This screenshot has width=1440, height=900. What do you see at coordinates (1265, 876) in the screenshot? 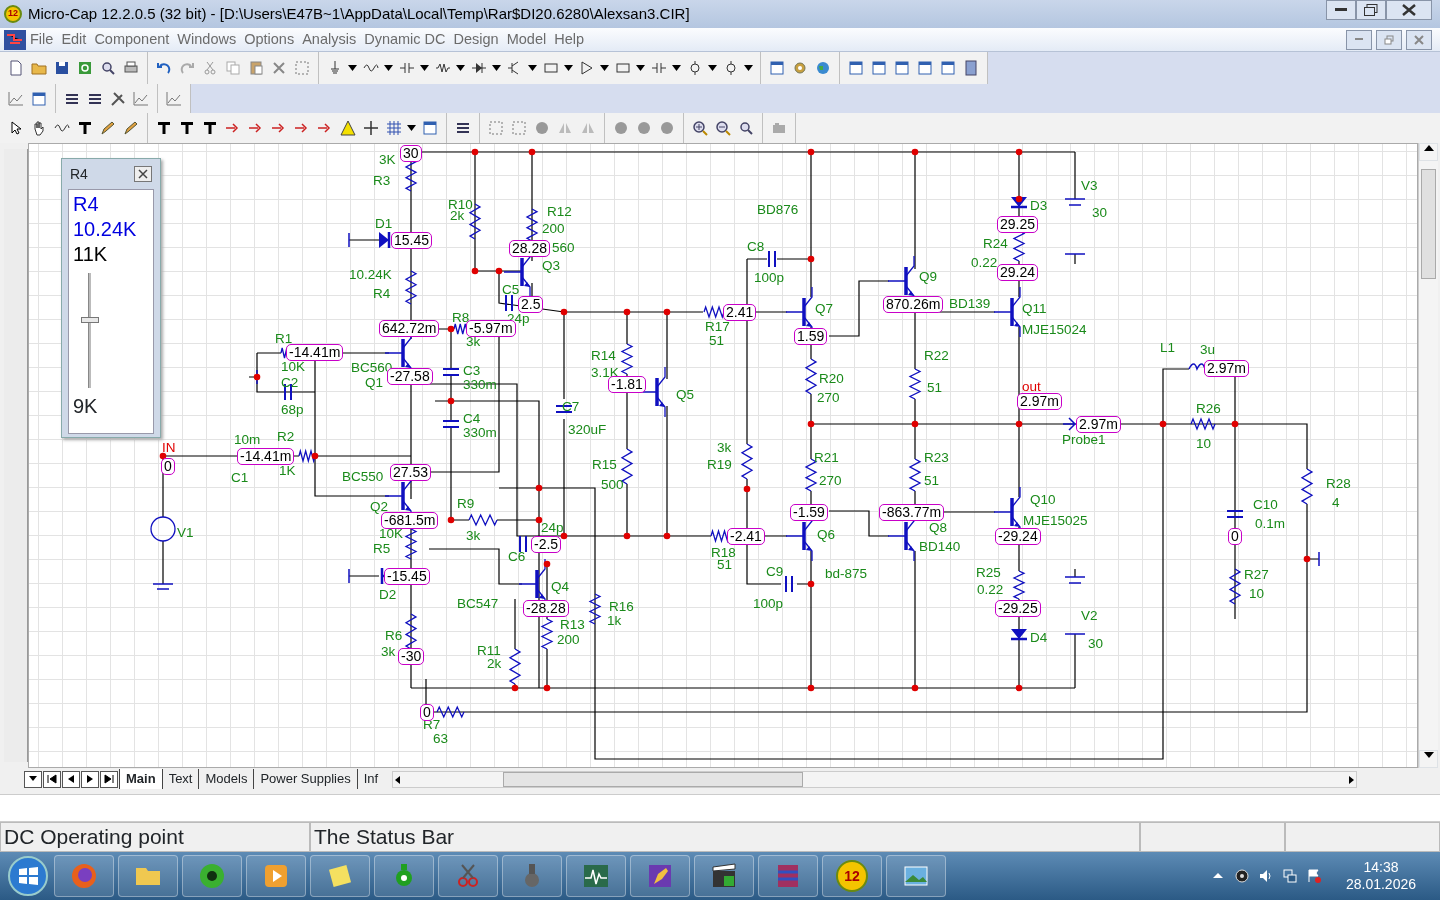
I see `speaker-icon` at bounding box center [1265, 876].